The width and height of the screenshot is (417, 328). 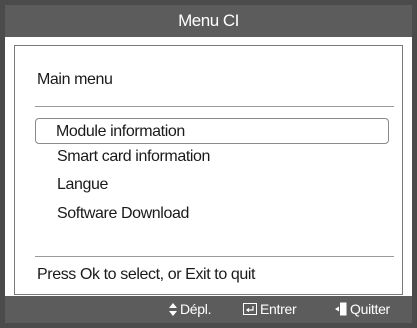 I want to click on quit-hint: Quitter, so click(x=362, y=309).